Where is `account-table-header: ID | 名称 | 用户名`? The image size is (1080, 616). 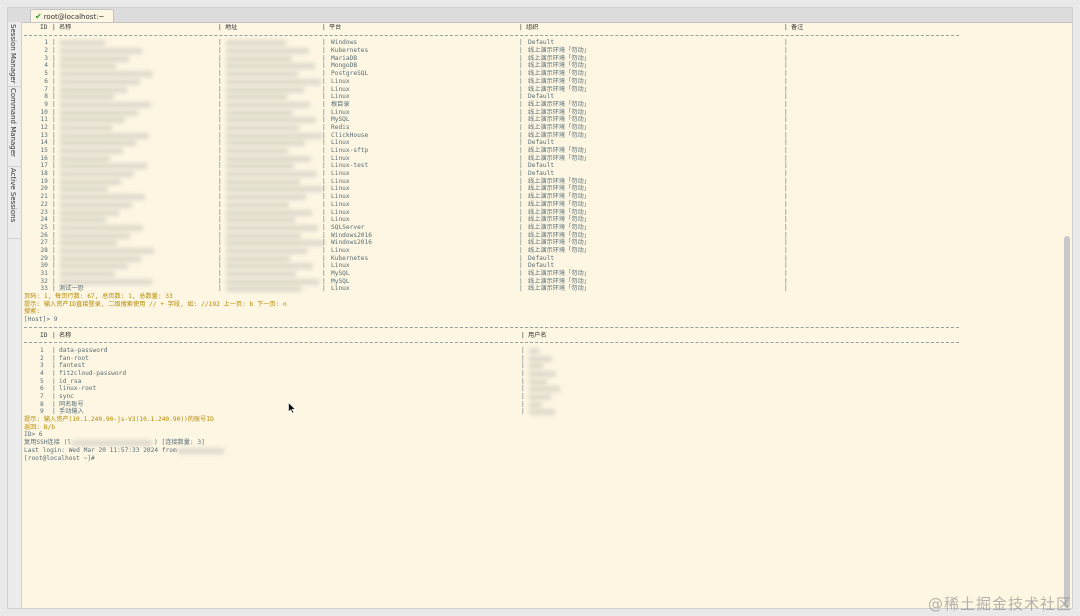
account-table-header: ID | 名称 | 用户名 is located at coordinates (542, 336).